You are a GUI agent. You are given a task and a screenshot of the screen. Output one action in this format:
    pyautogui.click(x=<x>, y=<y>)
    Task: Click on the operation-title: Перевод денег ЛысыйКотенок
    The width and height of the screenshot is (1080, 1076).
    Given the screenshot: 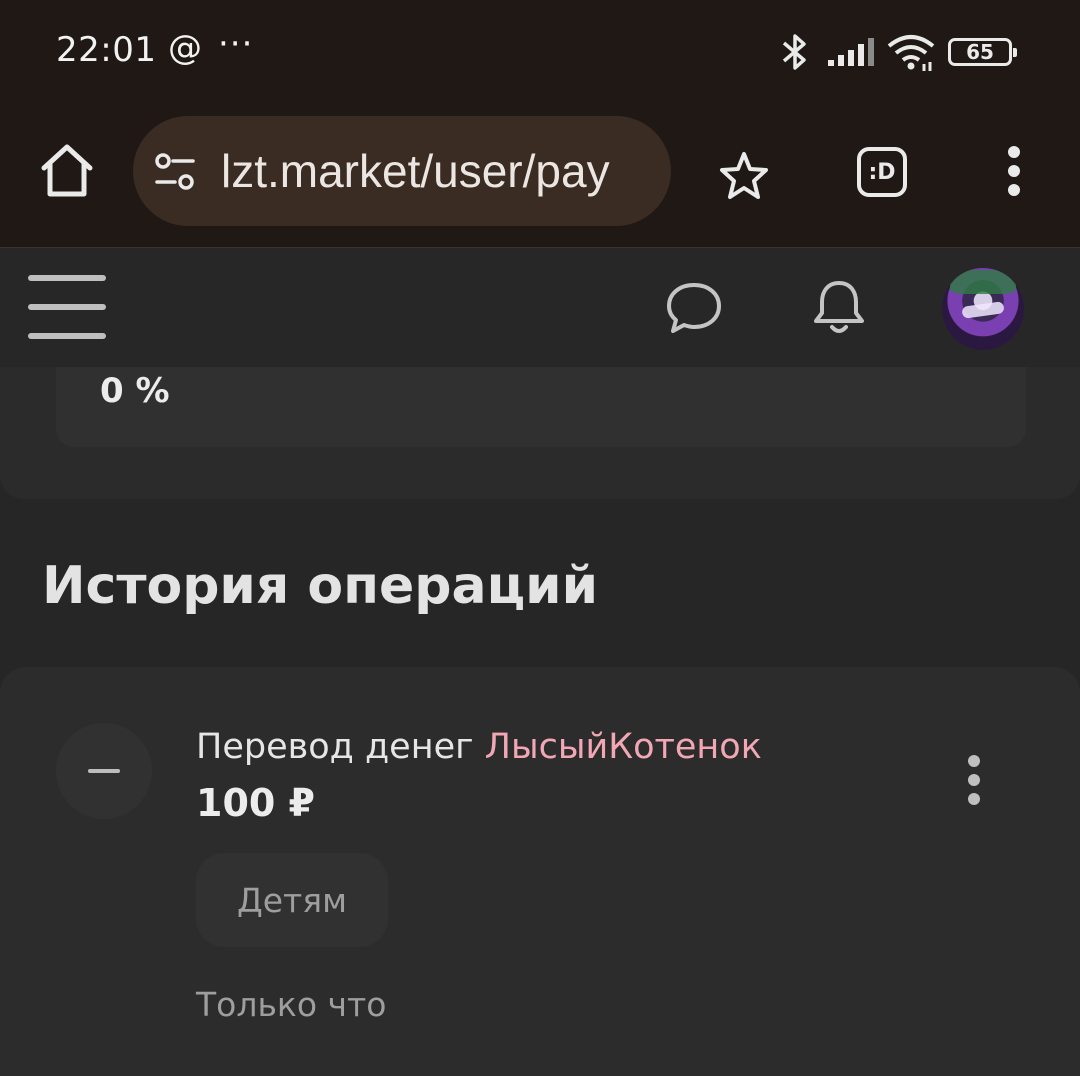 What is the action you would take?
    pyautogui.click(x=479, y=747)
    